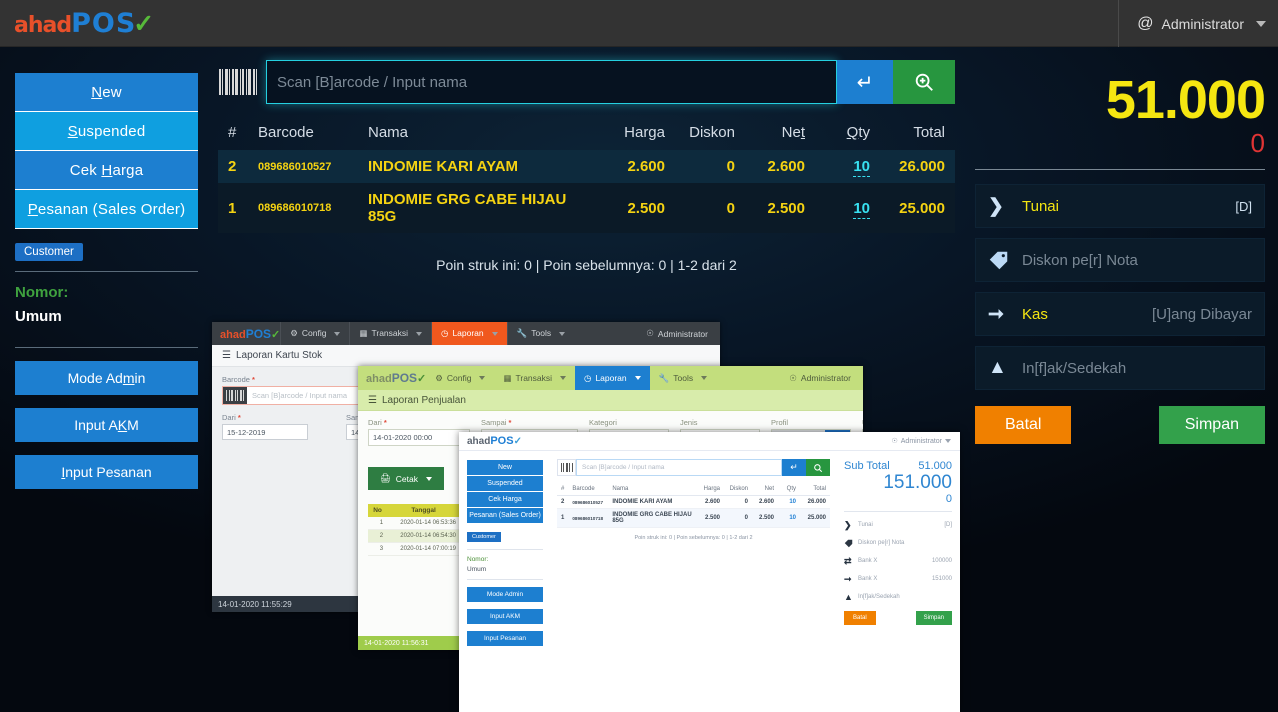 Image resolution: width=1278 pixels, height=712 pixels. What do you see at coordinates (233, 134) in the screenshot?
I see `th-no: #` at bounding box center [233, 134].